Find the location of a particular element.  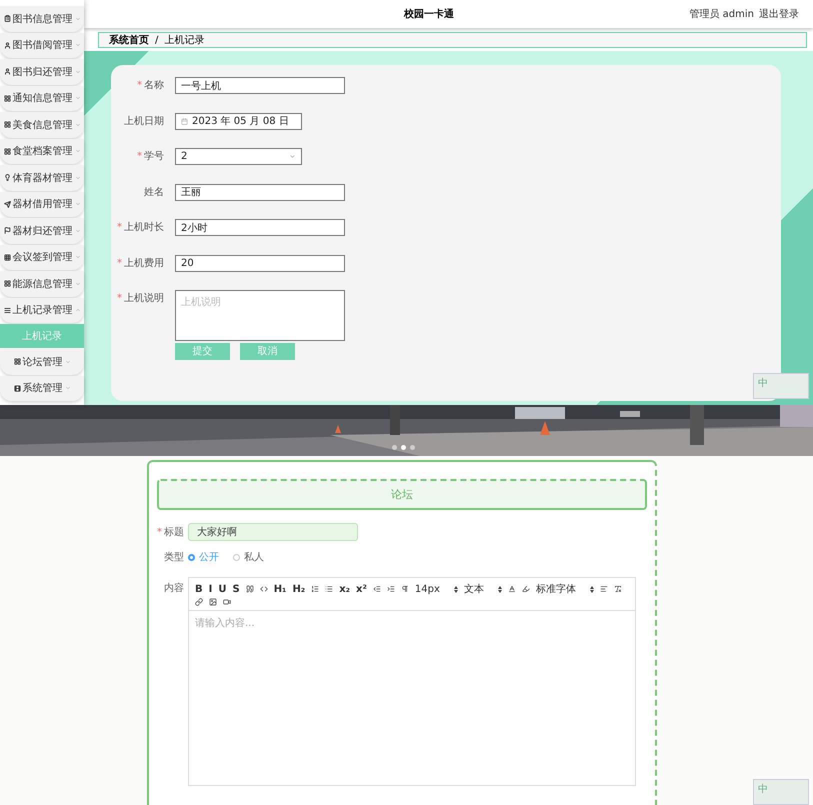

sidebar-item: 上机记录管理 is located at coordinates (42, 310).